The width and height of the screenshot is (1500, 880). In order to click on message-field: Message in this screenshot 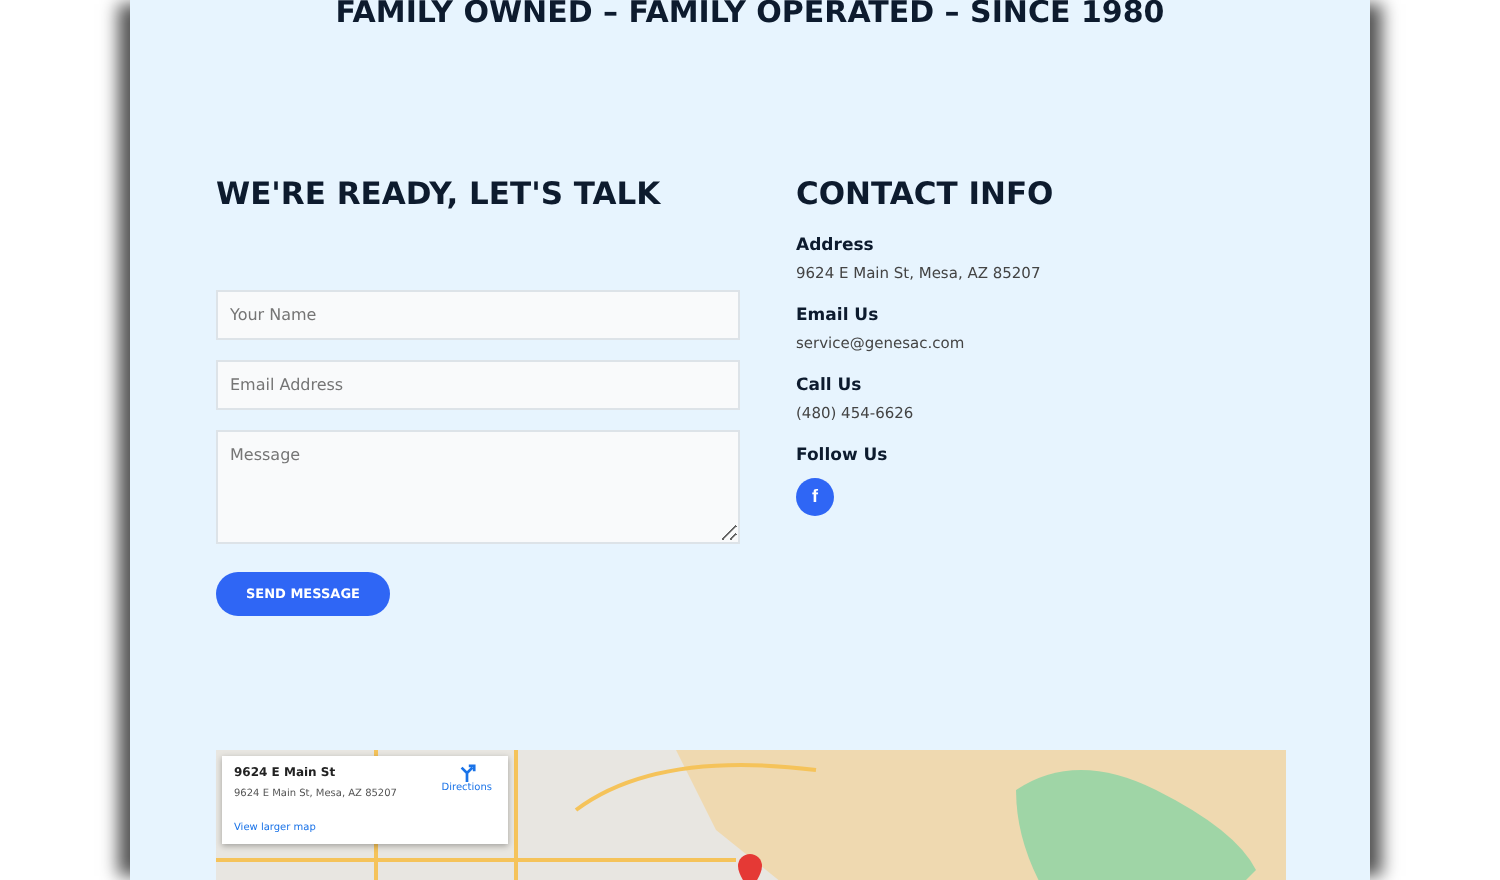, I will do `click(478, 486)`.